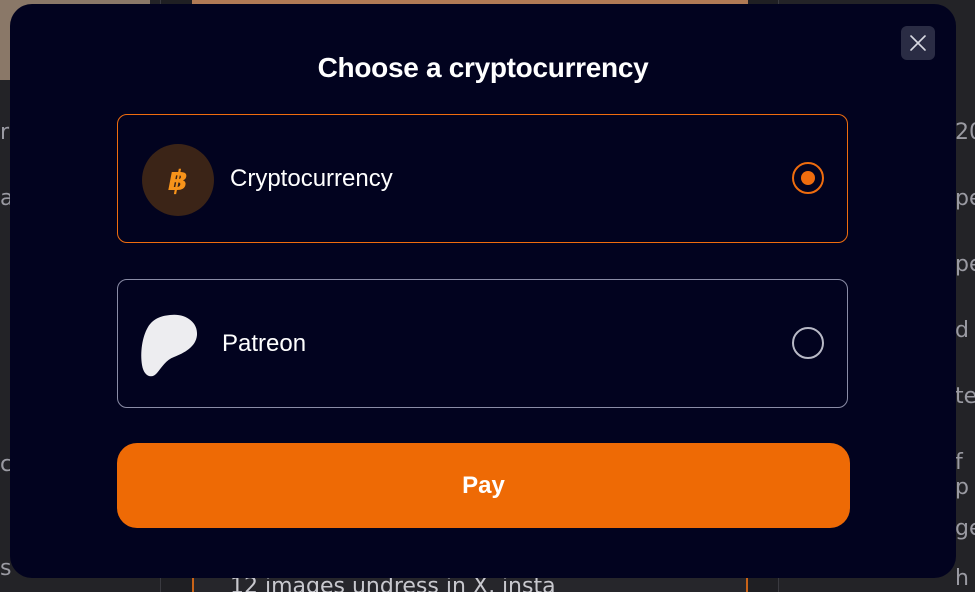  Describe the element at coordinates (965, 396) in the screenshot. I see `background-text: te` at that location.